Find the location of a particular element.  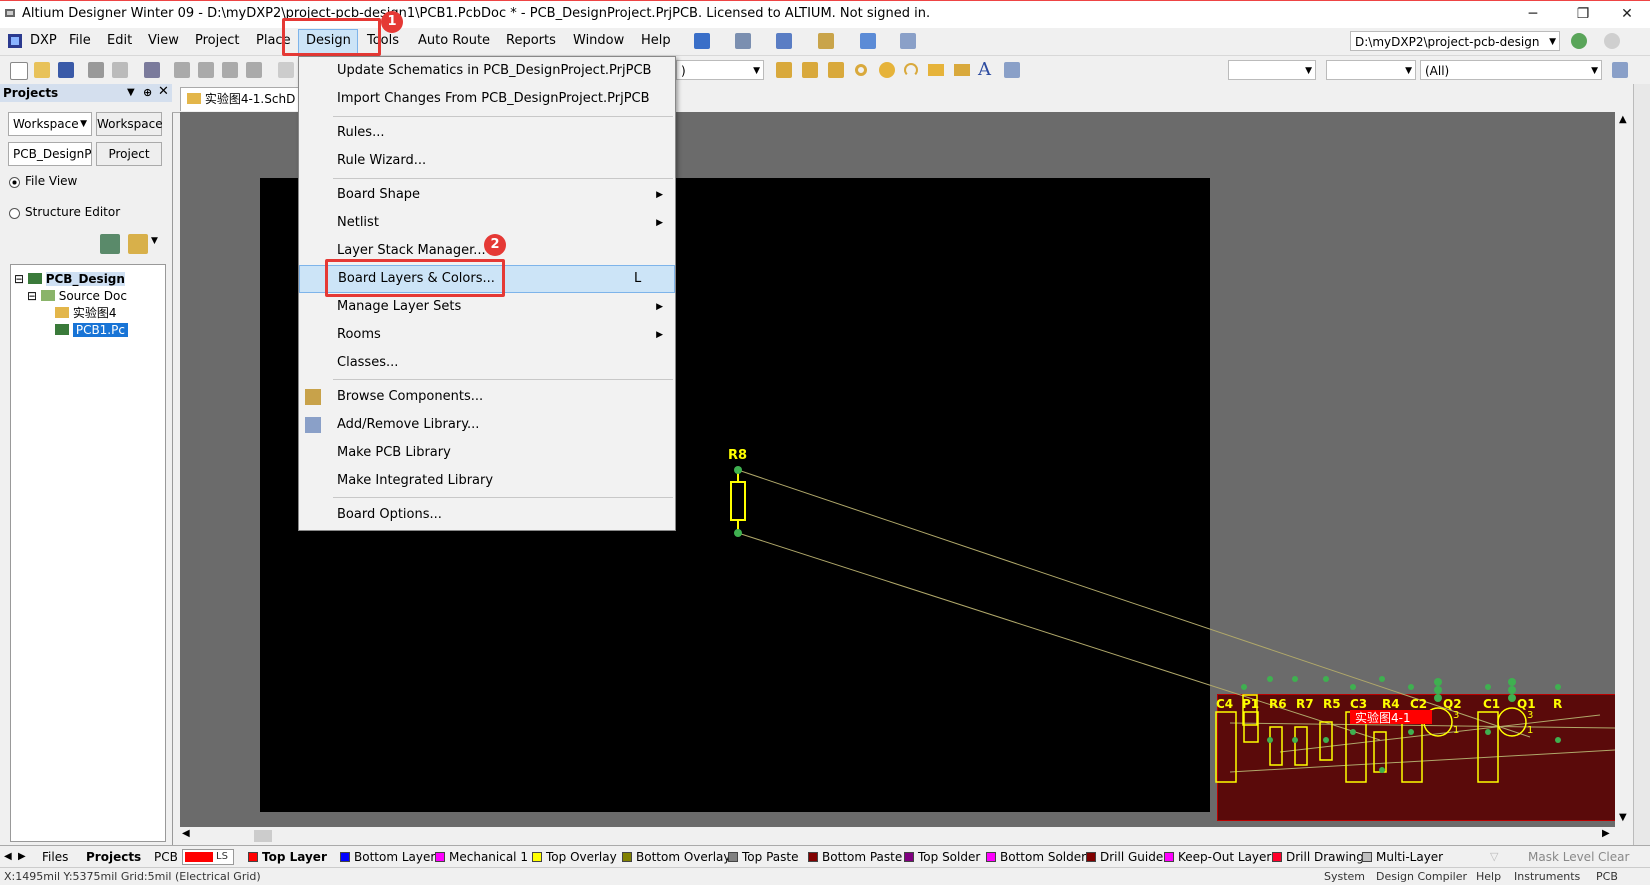

minimize-button: ─ is located at coordinates (1533, 14).